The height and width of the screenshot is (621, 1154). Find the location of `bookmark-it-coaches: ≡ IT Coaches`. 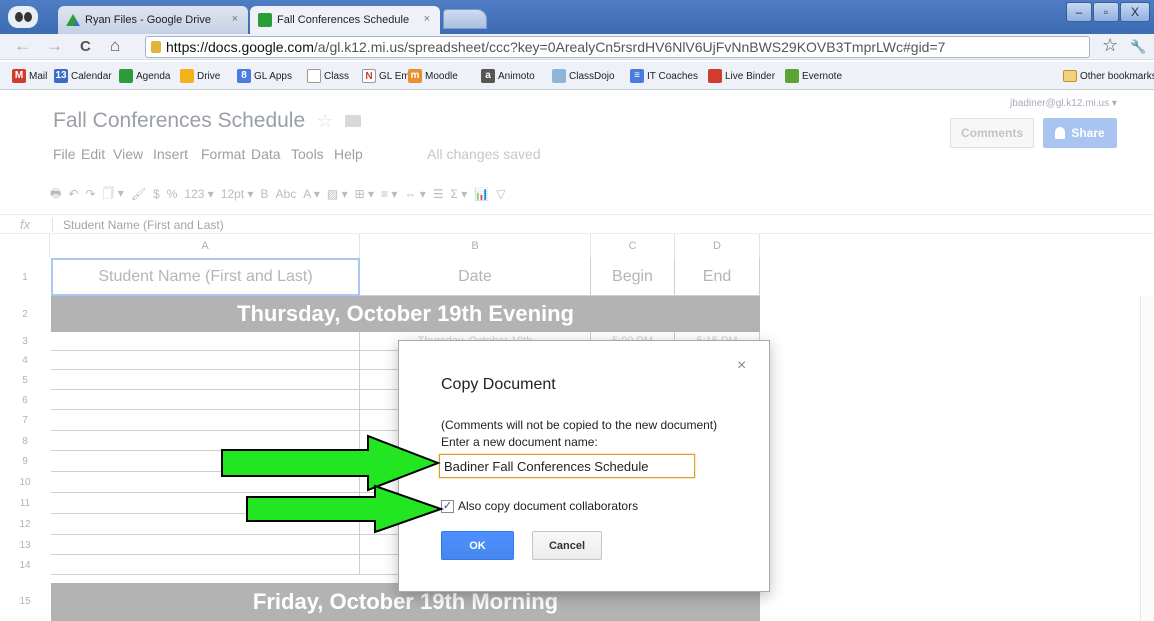

bookmark-it-coaches: ≡ IT Coaches is located at coordinates (664, 76).